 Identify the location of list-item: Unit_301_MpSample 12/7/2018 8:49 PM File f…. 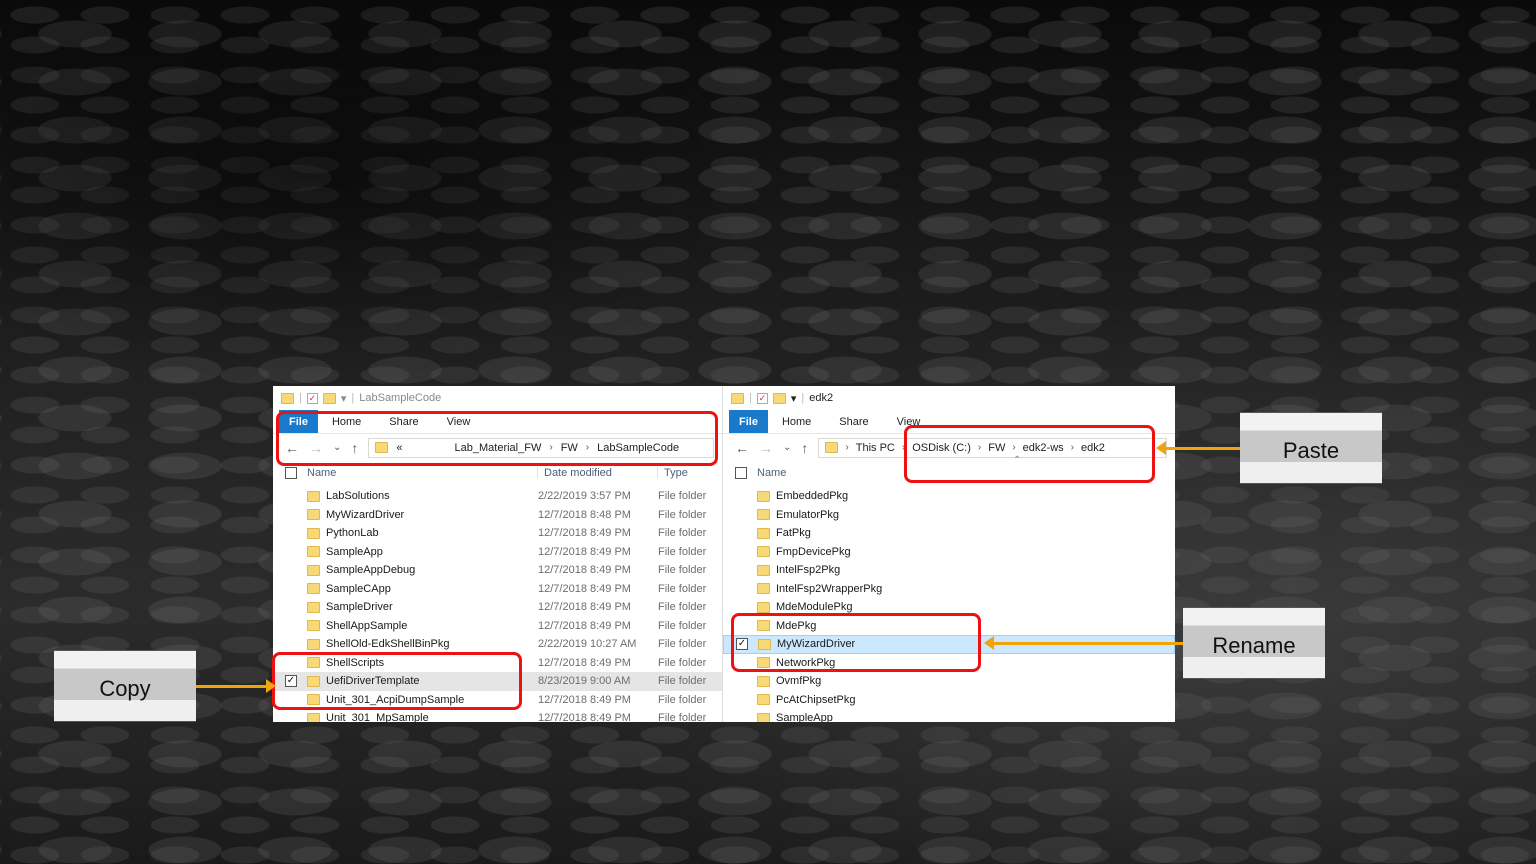
(497, 715).